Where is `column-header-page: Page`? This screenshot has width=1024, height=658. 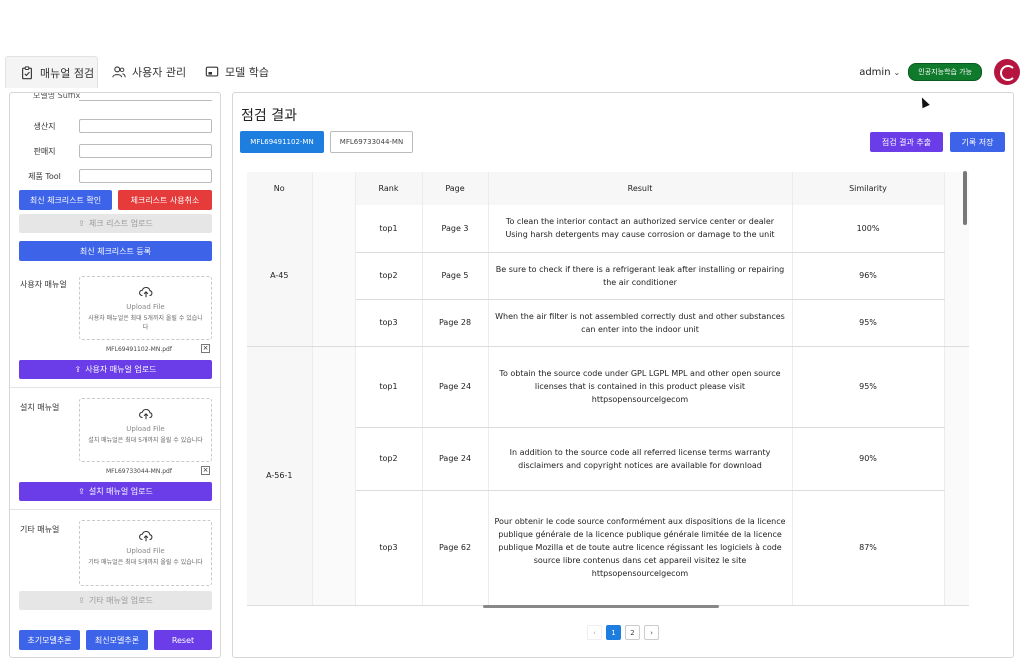 column-header-page: Page is located at coordinates (455, 188).